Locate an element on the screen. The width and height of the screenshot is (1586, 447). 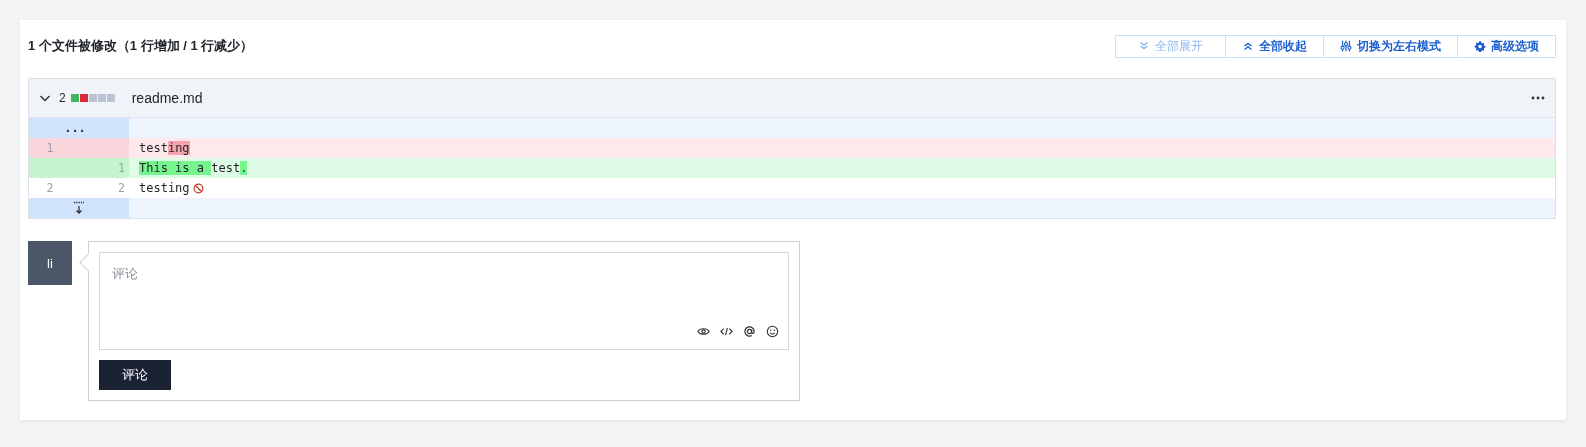
settings-icon is located at coordinates (1480, 46).